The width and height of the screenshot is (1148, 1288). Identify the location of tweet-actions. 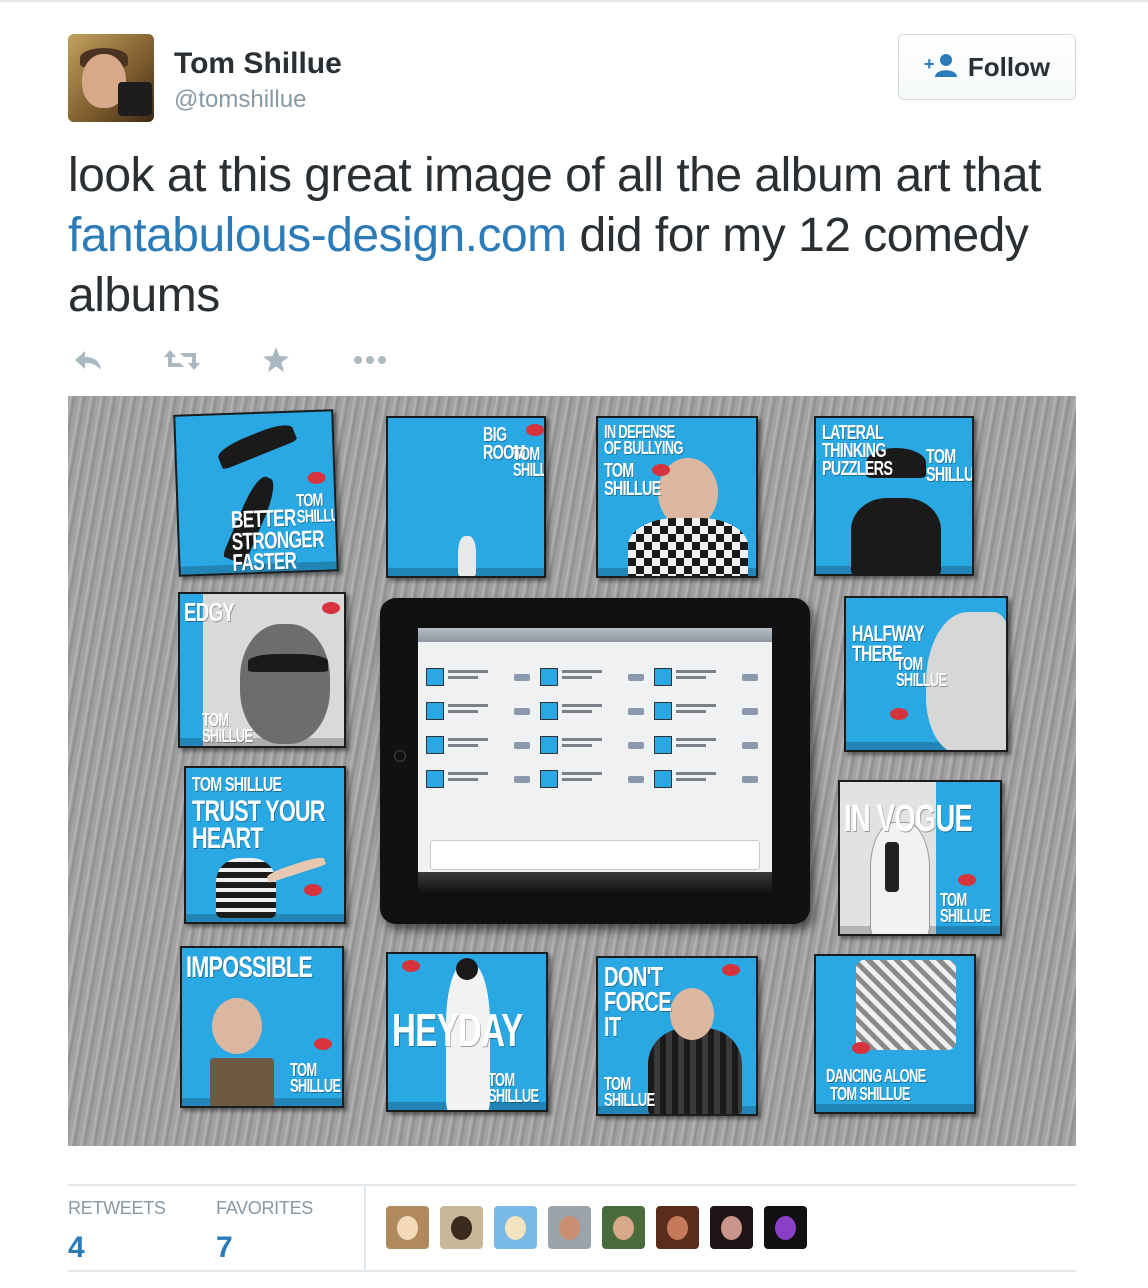
(229, 360).